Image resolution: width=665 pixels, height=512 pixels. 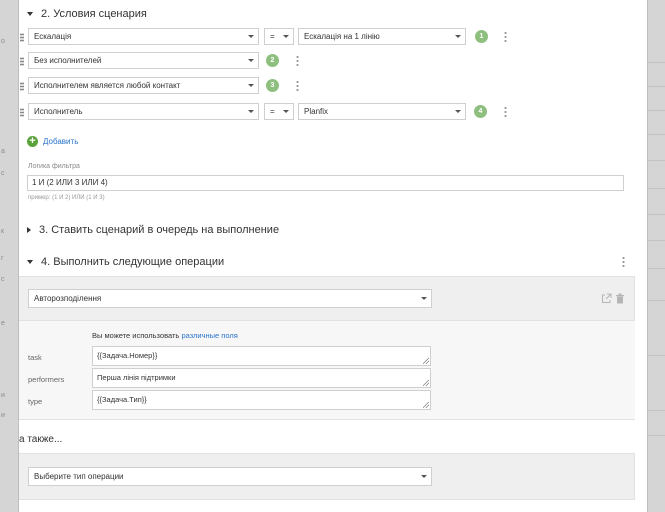 I want to click on param-value: {{Задача.Тип}}, so click(x=122, y=399).